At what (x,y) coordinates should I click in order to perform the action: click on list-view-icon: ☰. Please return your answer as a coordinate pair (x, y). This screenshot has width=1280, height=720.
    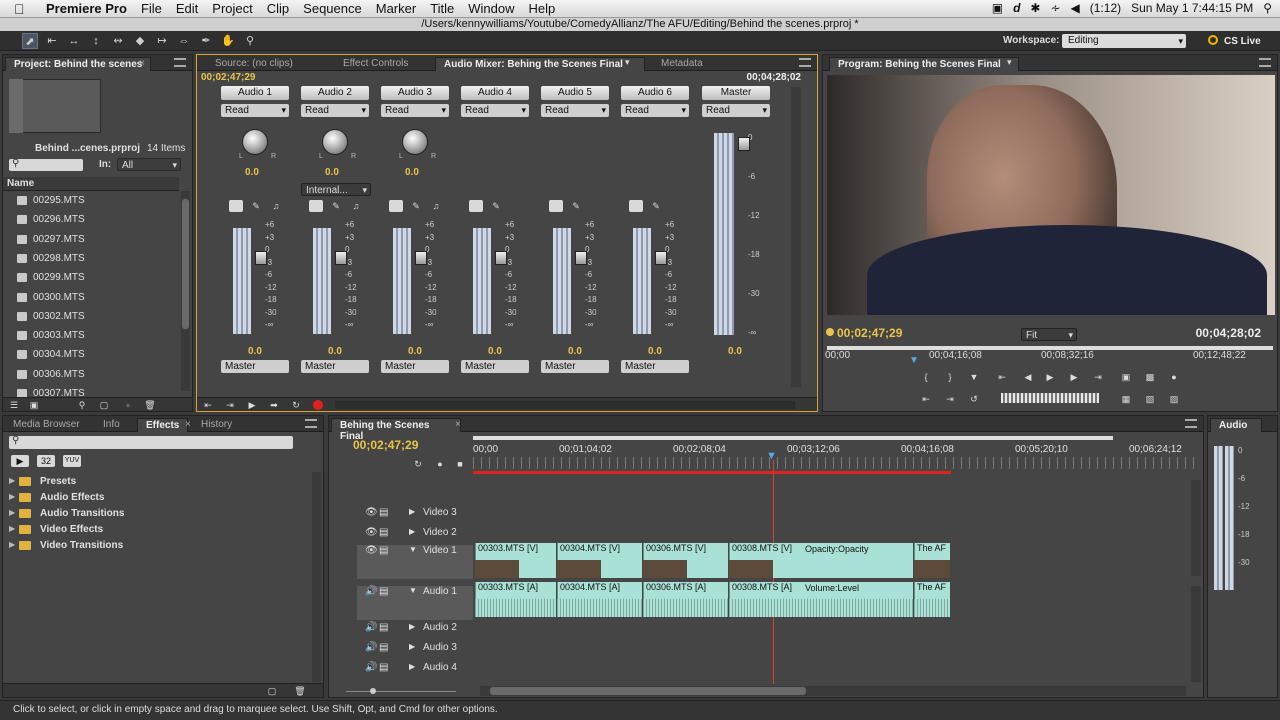
    Looking at the image, I should click on (14, 405).